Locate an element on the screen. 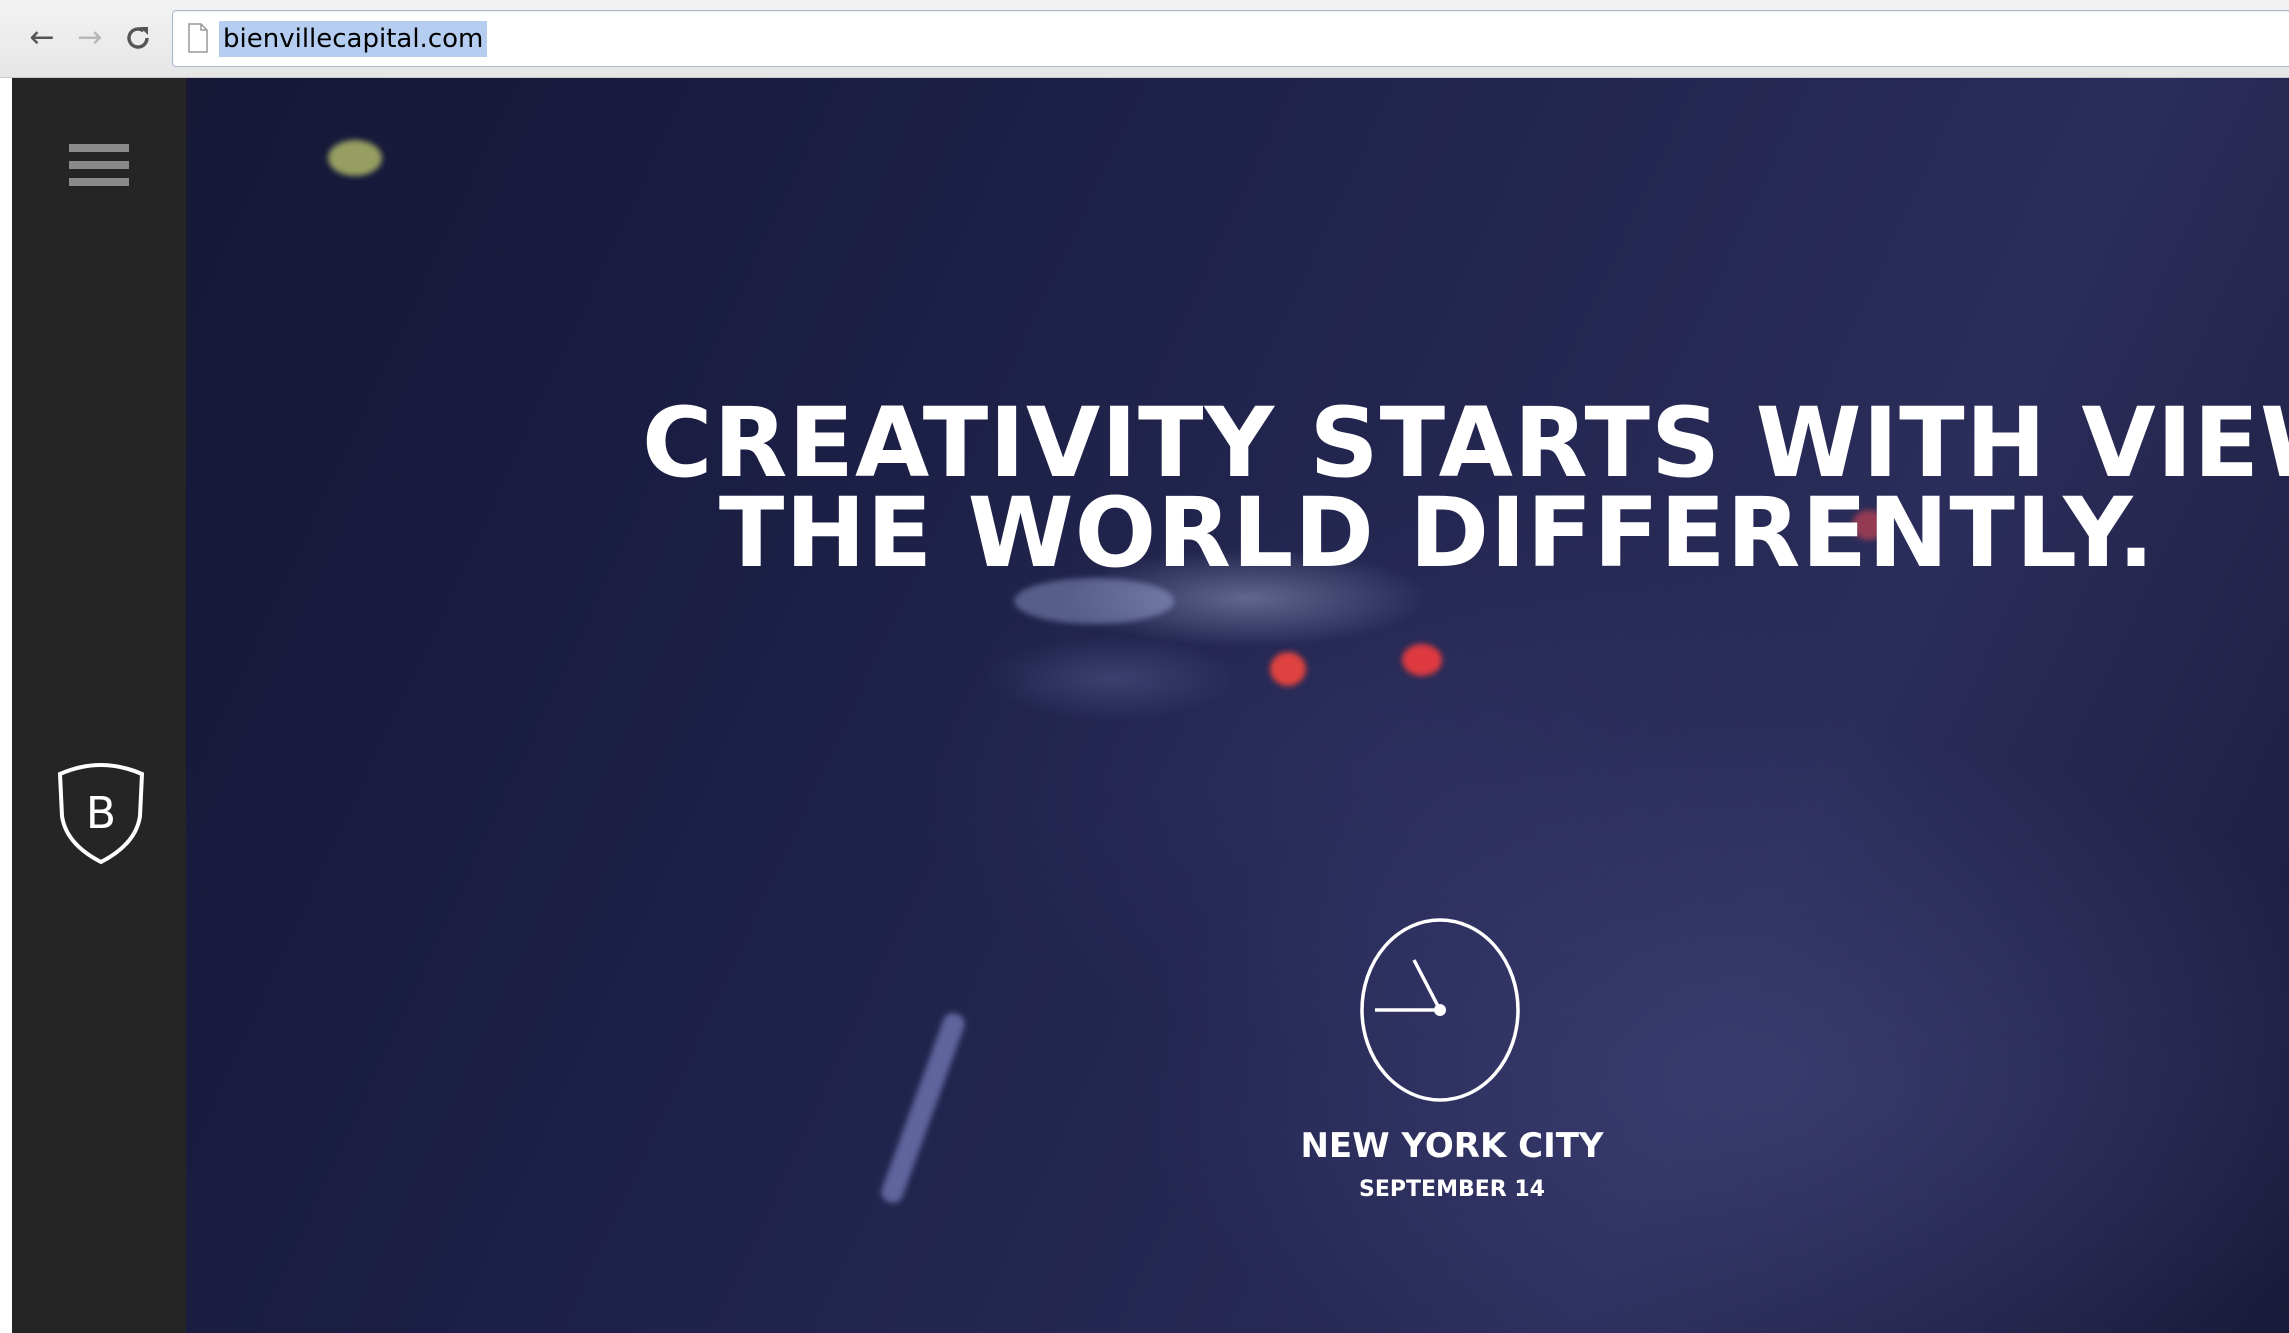 This screenshot has height=1333, width=2289. forward-arrow-icon: → is located at coordinates (90, 38).